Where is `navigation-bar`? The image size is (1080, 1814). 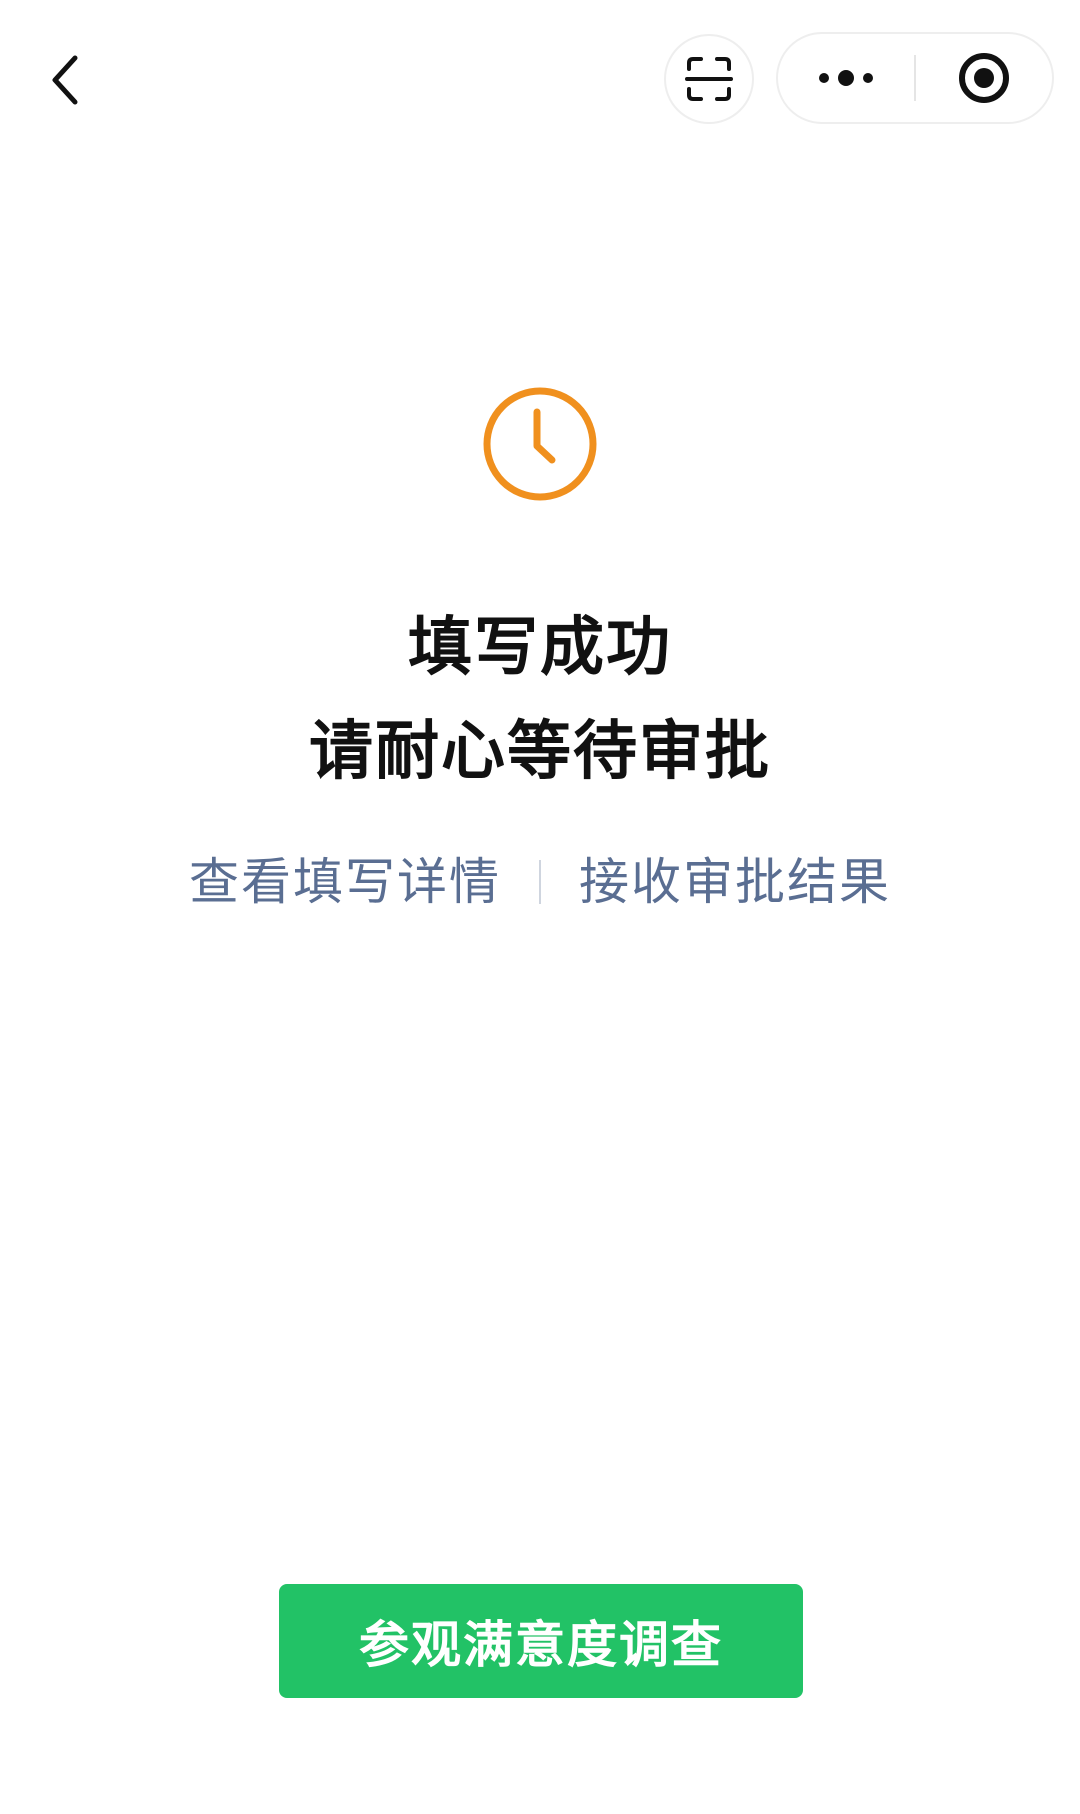
navigation-bar is located at coordinates (540, 80).